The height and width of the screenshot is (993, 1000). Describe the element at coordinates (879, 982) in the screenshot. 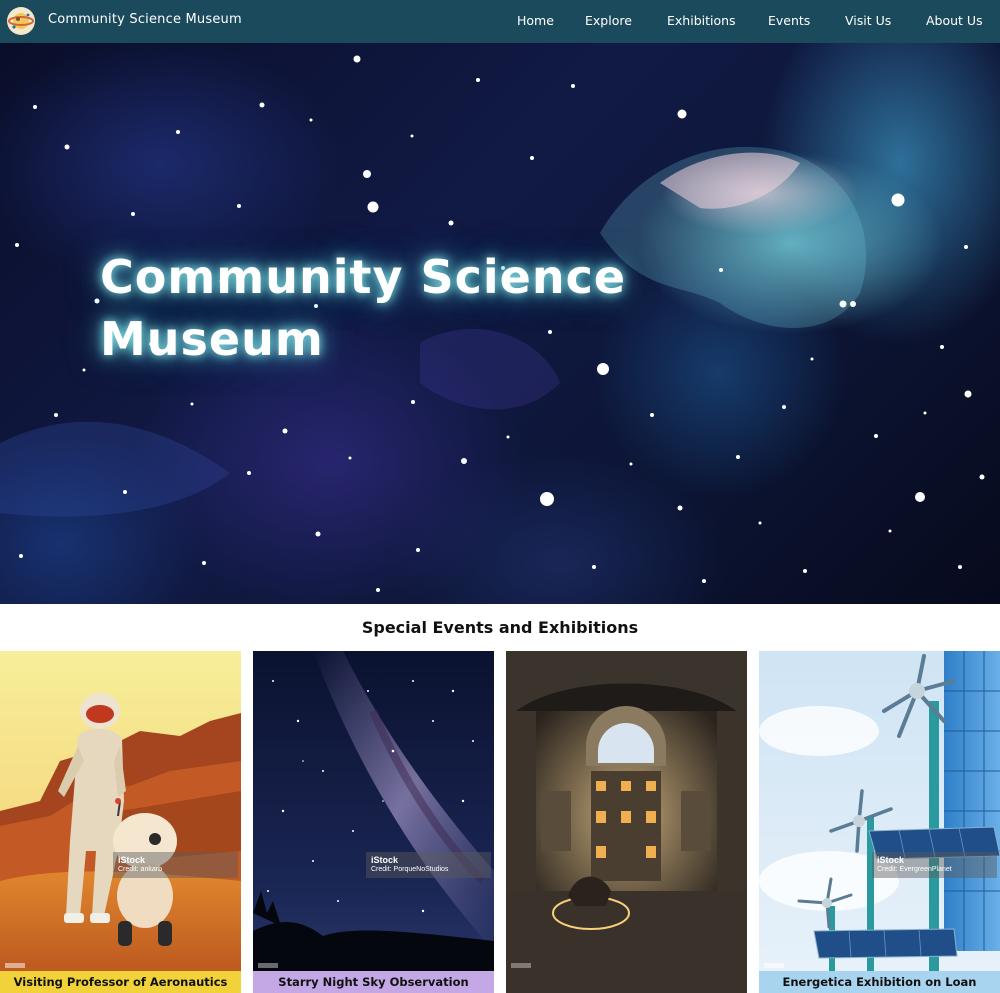

I see `card-caption: Energetica Exhibition on Loan` at that location.